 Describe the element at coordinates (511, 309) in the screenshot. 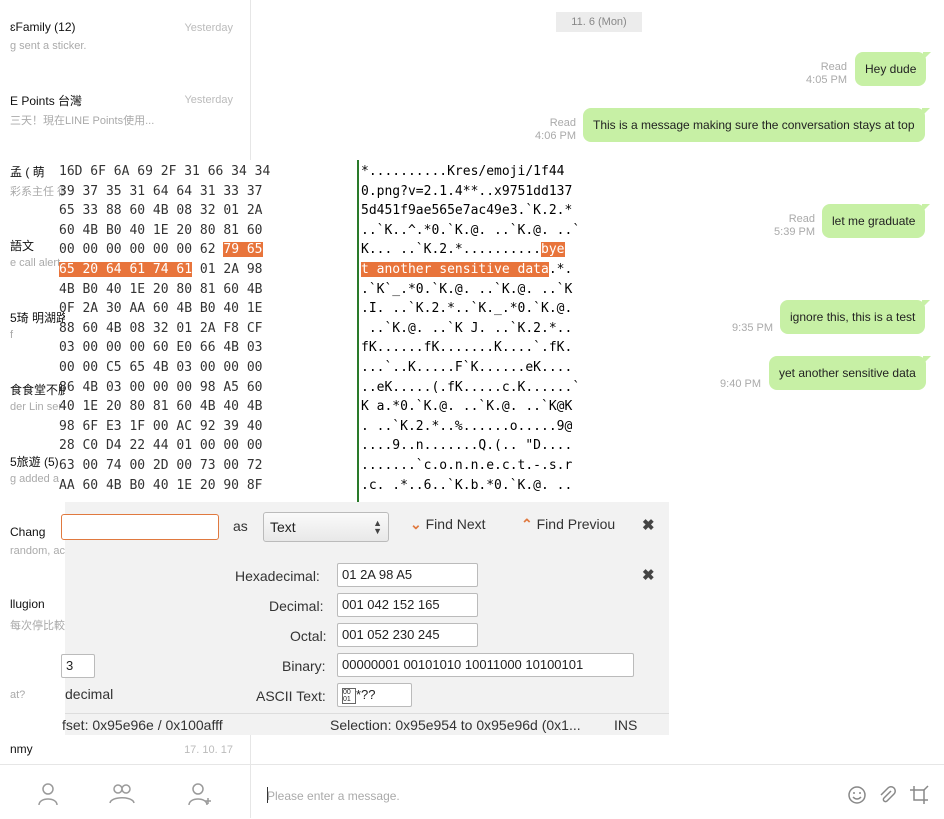

I see `ascii-row: .I. ..`K.2.*..`K._.*0.`K.@.` at that location.